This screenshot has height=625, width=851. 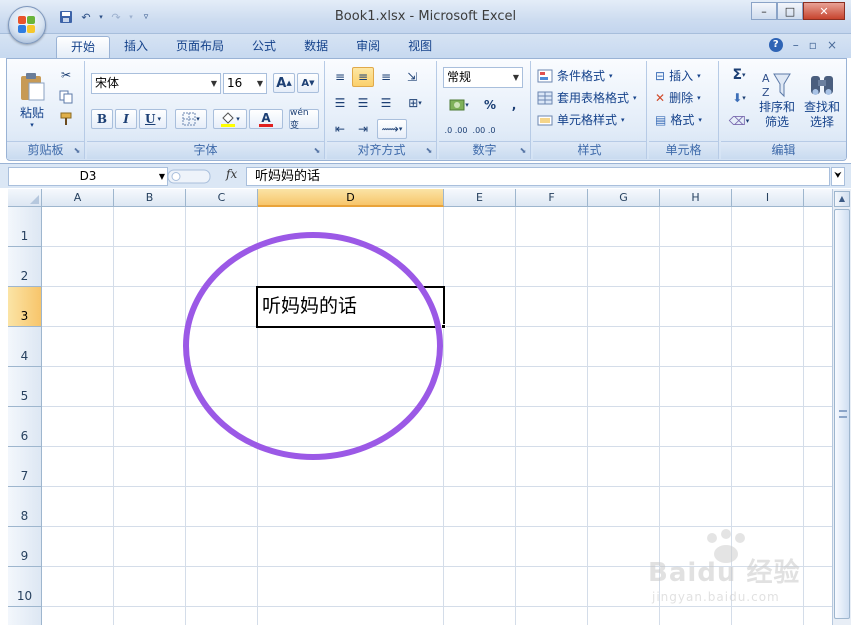 What do you see at coordinates (126, 119) in the screenshot?
I see `italic-button: I` at bounding box center [126, 119].